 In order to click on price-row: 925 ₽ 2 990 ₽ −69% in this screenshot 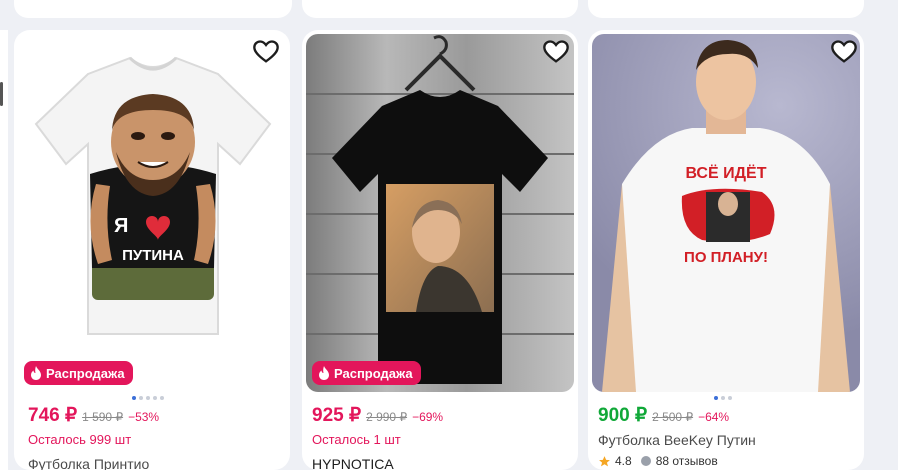, I will do `click(377, 415)`.